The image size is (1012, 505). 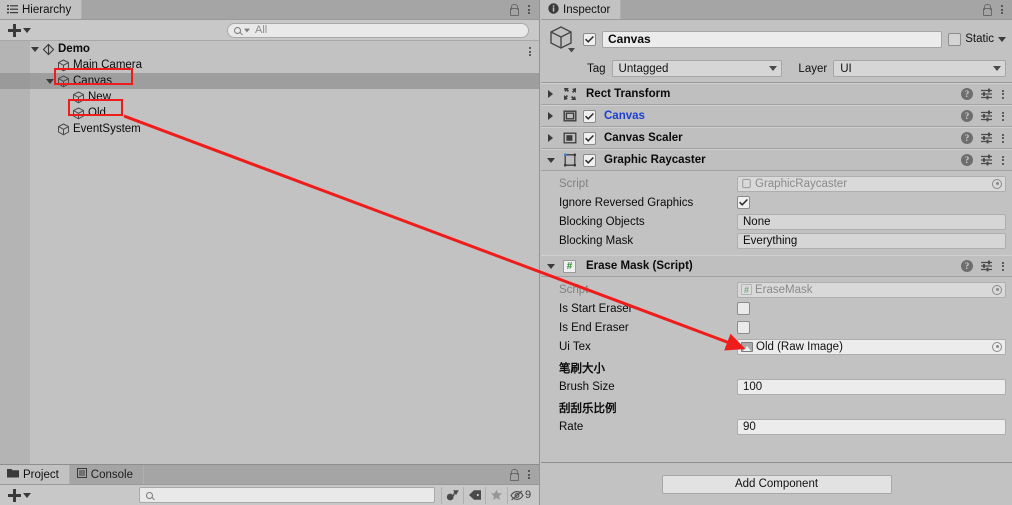 What do you see at coordinates (871, 289) in the screenshot?
I see `object-reference-field: # EraseMask` at bounding box center [871, 289].